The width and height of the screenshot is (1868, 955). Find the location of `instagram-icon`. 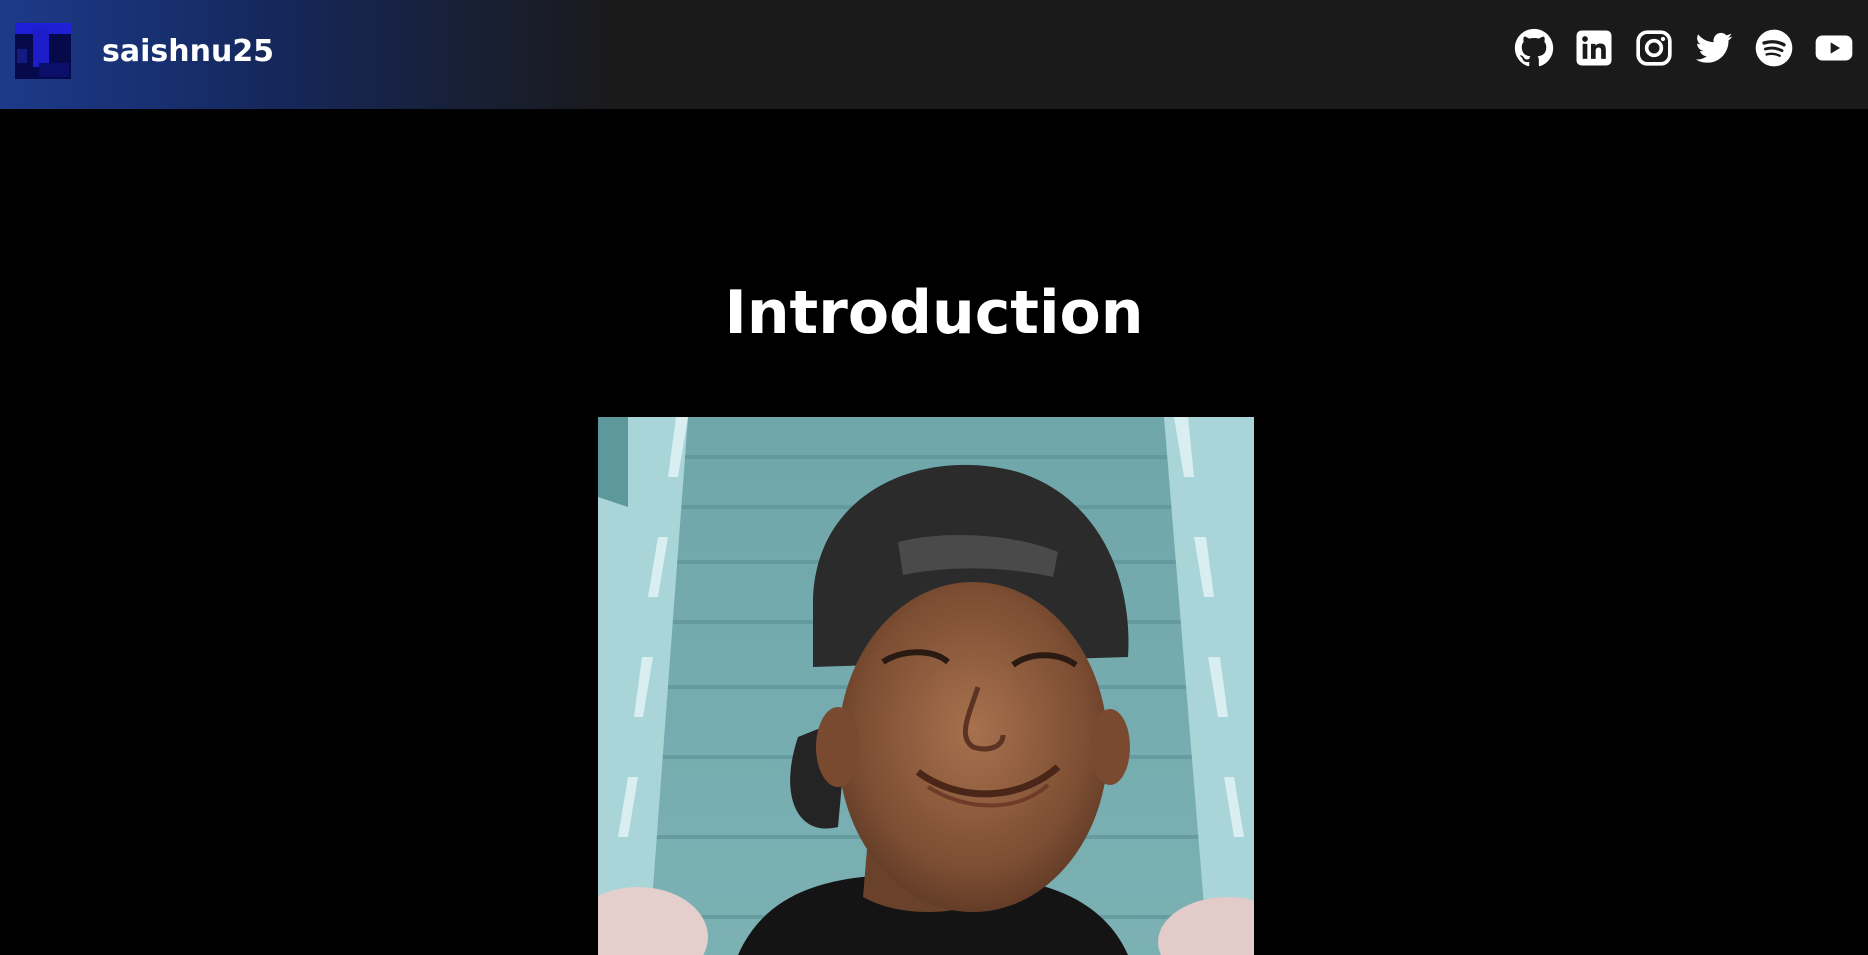

instagram-icon is located at coordinates (1654, 48).